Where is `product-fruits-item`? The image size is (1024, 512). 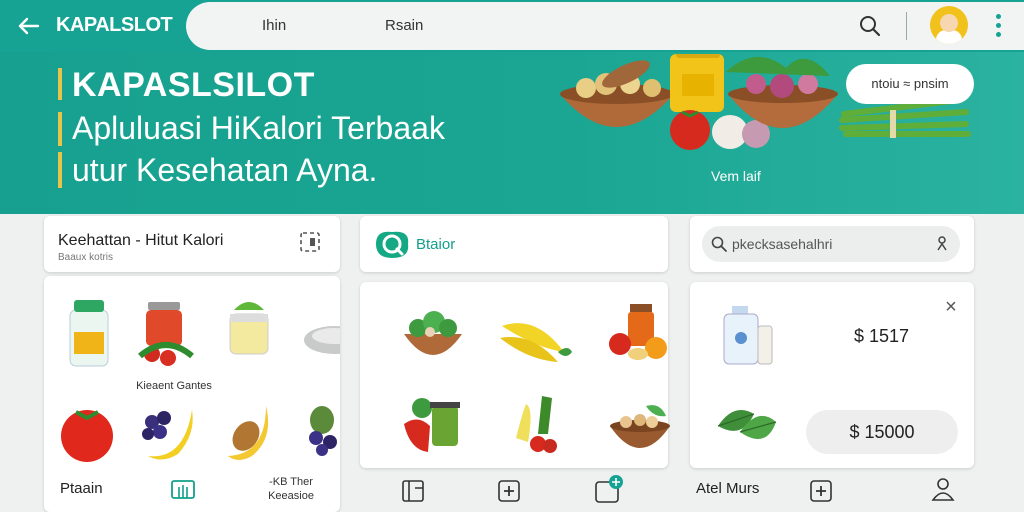 product-fruits-item is located at coordinates (168, 434).